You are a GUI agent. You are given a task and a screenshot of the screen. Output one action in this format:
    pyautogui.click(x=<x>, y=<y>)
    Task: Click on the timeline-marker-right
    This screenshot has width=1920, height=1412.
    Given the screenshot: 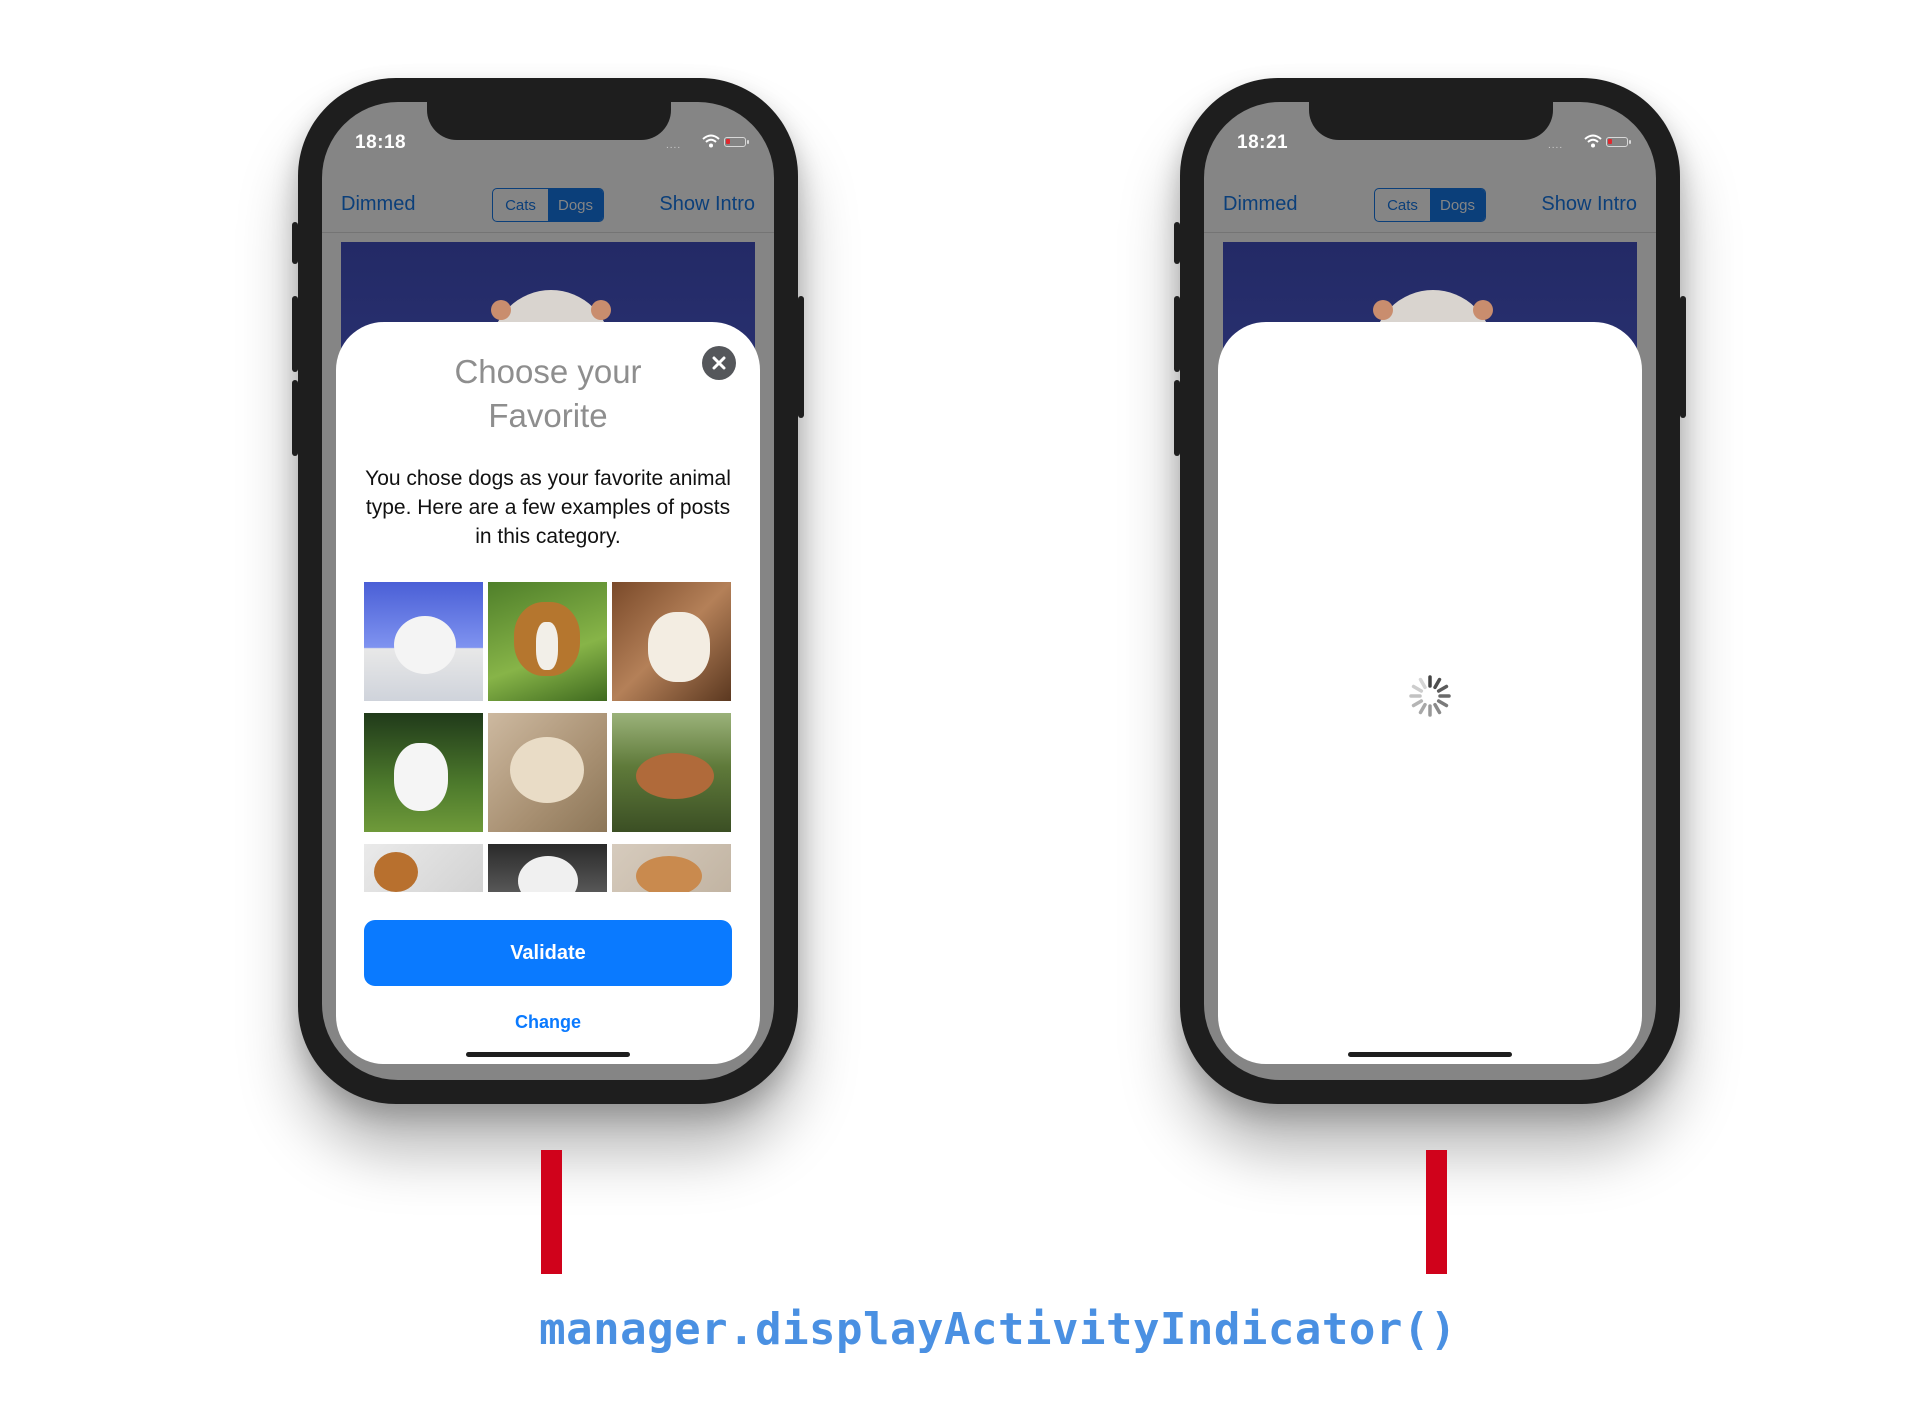 What is the action you would take?
    pyautogui.click(x=1436, y=1212)
    